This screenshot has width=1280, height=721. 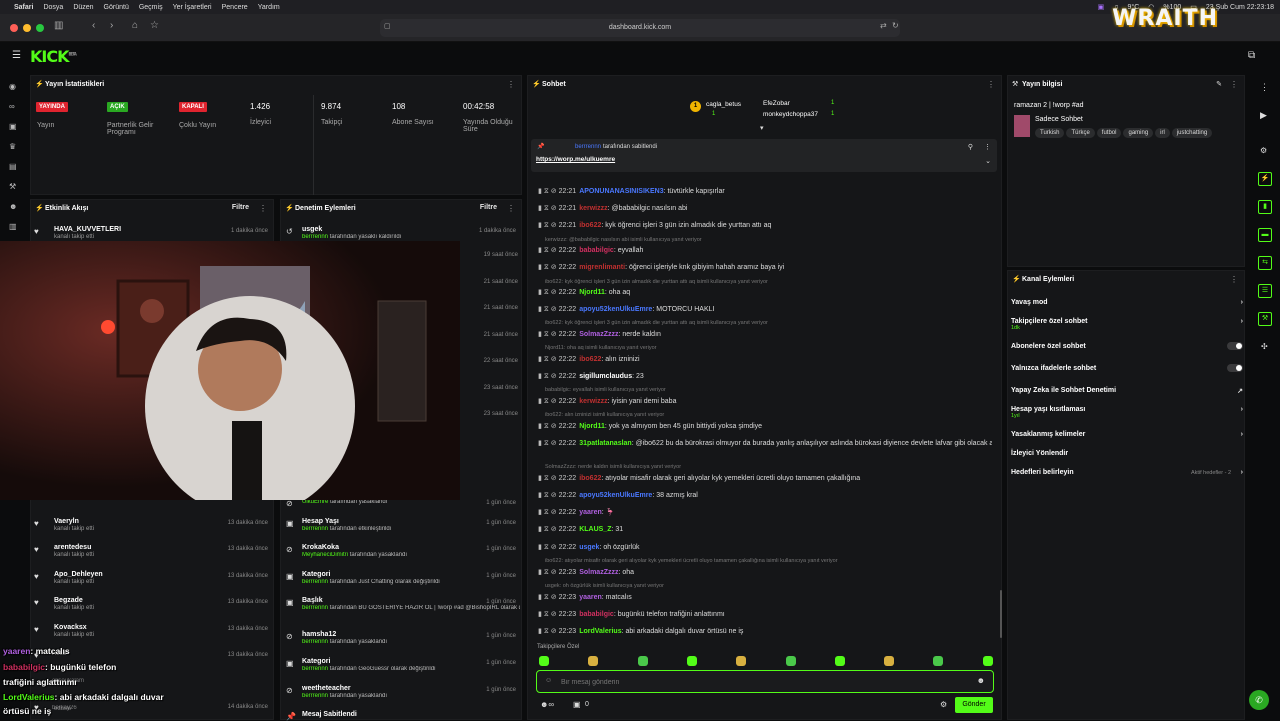 What do you see at coordinates (988, 161) in the screenshot?
I see `pinned-expand-icon: ⌄` at bounding box center [988, 161].